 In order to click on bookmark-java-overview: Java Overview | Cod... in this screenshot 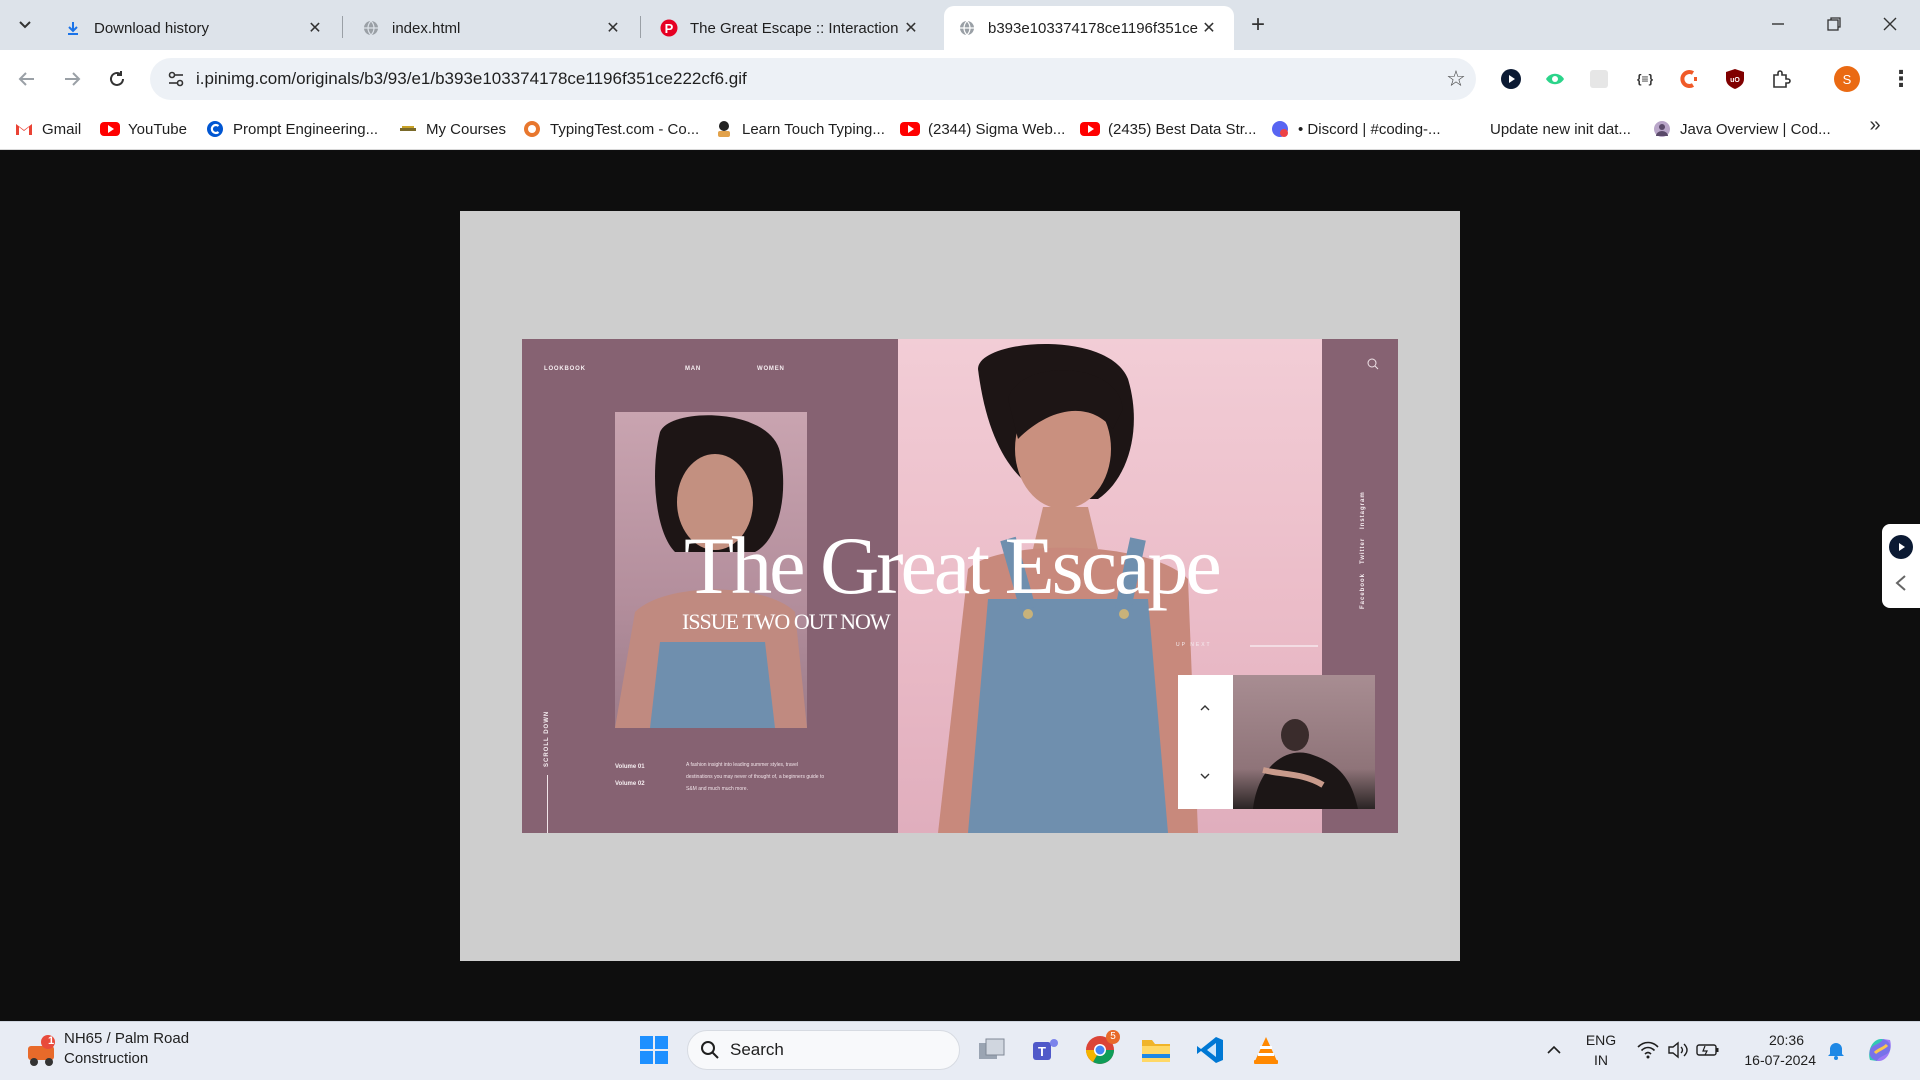, I will do `click(1741, 129)`.